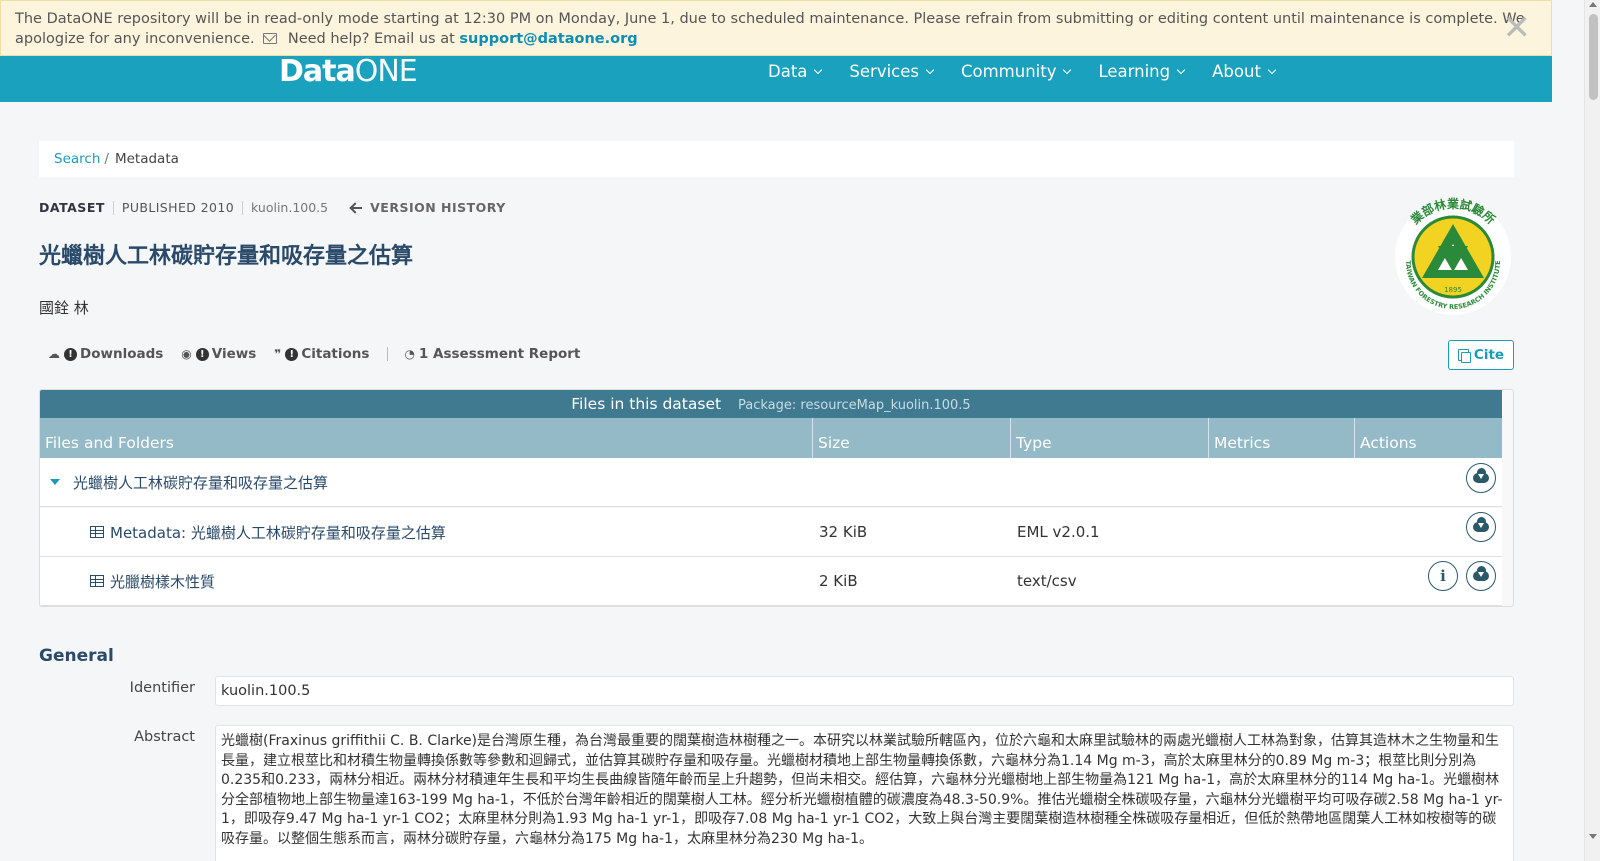  Describe the element at coordinates (771, 482) in the screenshot. I see `table-row: 光蠟樹人工林碳貯存量和吸存量之估算` at that location.